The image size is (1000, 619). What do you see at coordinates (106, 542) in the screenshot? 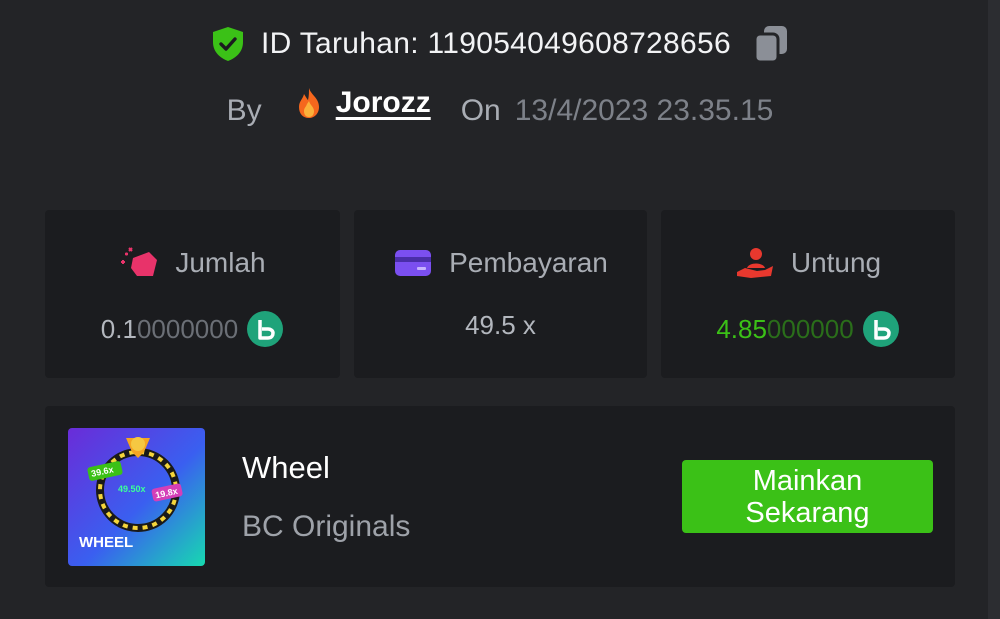
I see `thumb-title: WHEEL` at bounding box center [106, 542].